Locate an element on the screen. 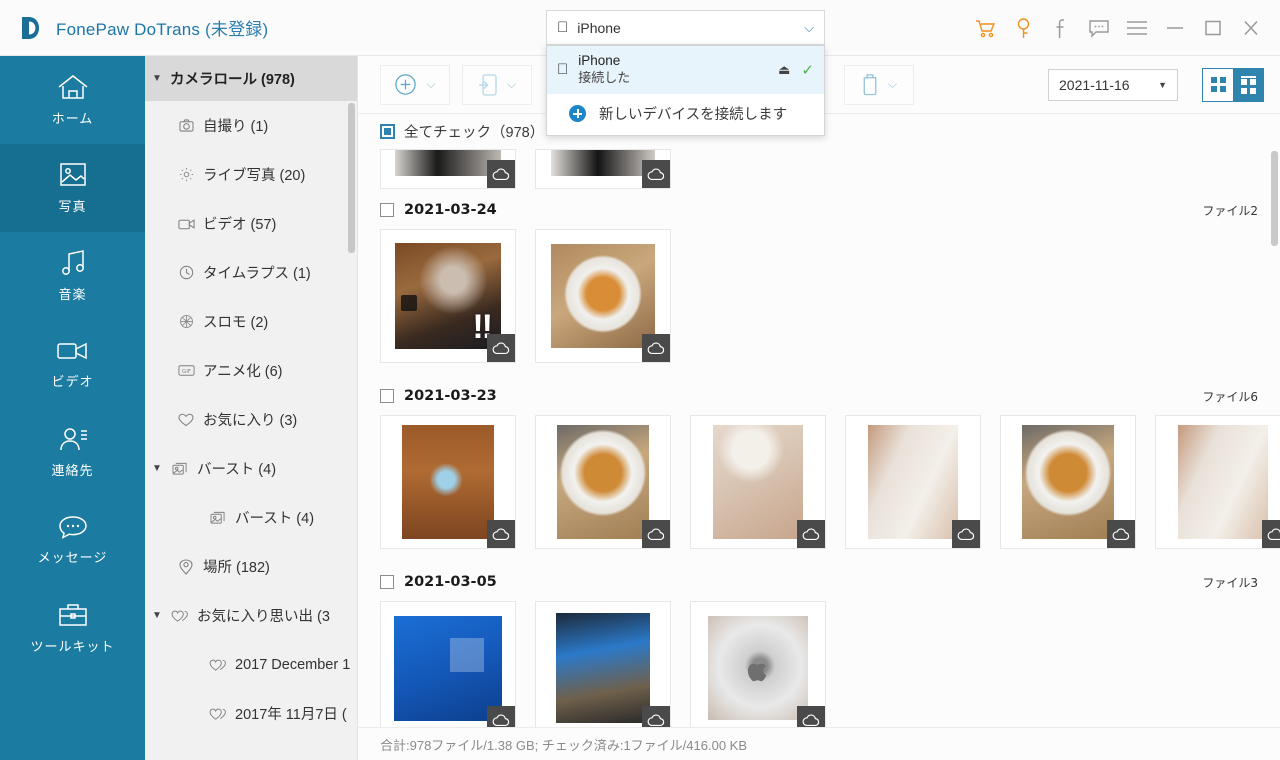 The width and height of the screenshot is (1280, 760). large-grid-icon is located at coordinates (1248, 84).